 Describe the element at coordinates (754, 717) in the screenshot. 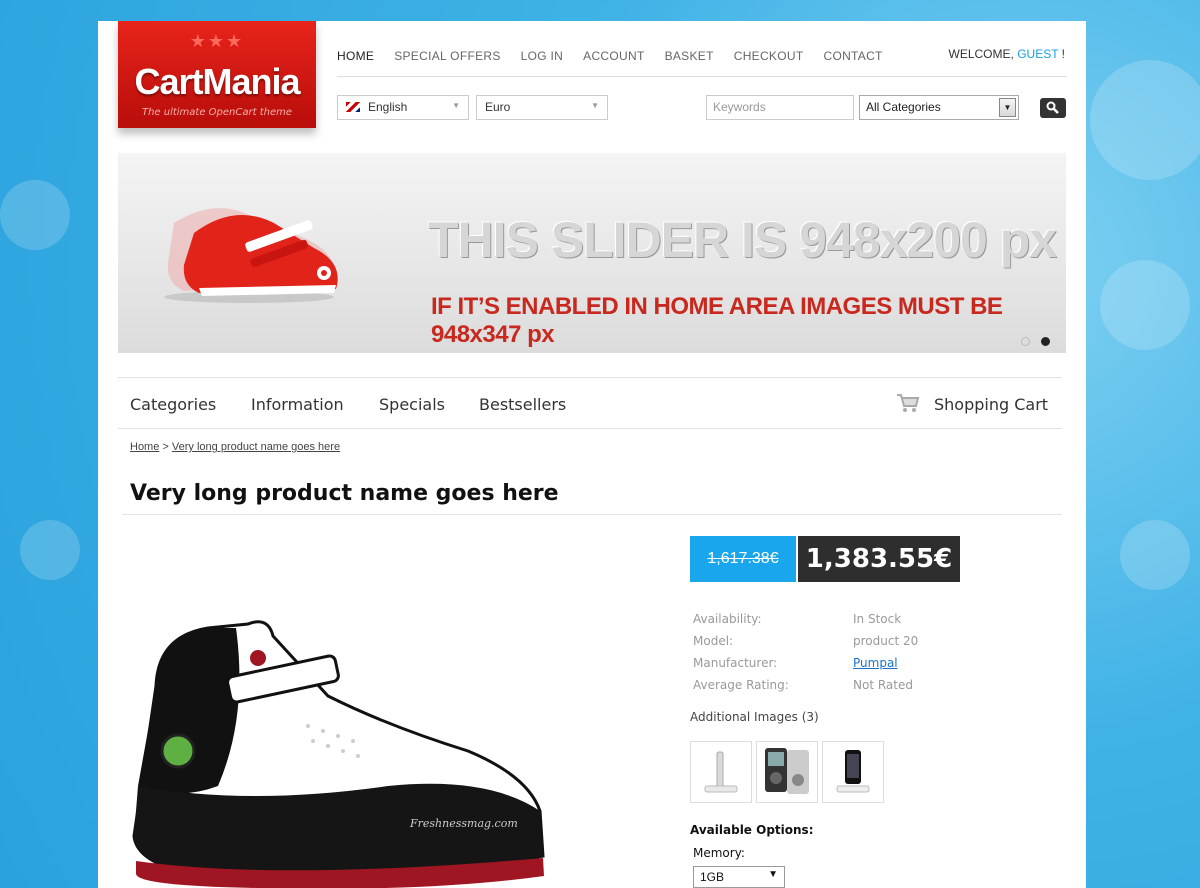

I see `additional-images-heading: Additional Images (3)` at that location.